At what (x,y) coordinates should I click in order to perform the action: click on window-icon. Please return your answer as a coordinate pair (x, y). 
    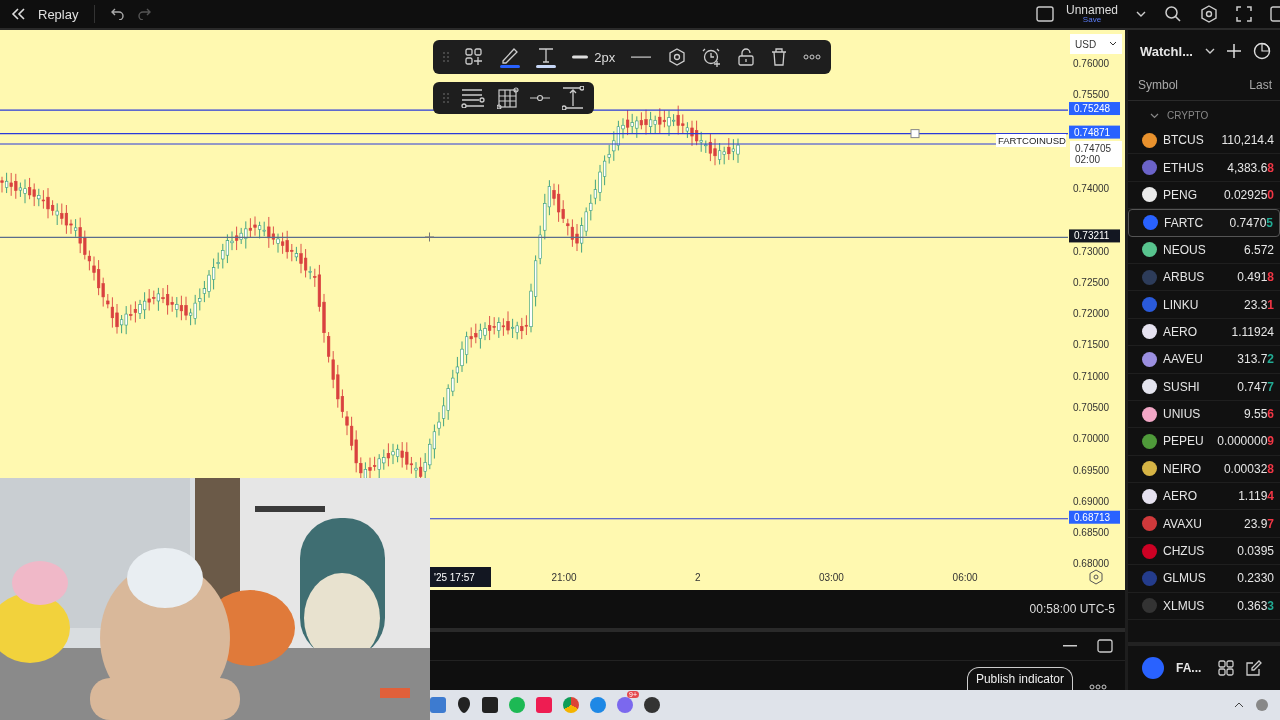
    Looking at the image, I should click on (1275, 14).